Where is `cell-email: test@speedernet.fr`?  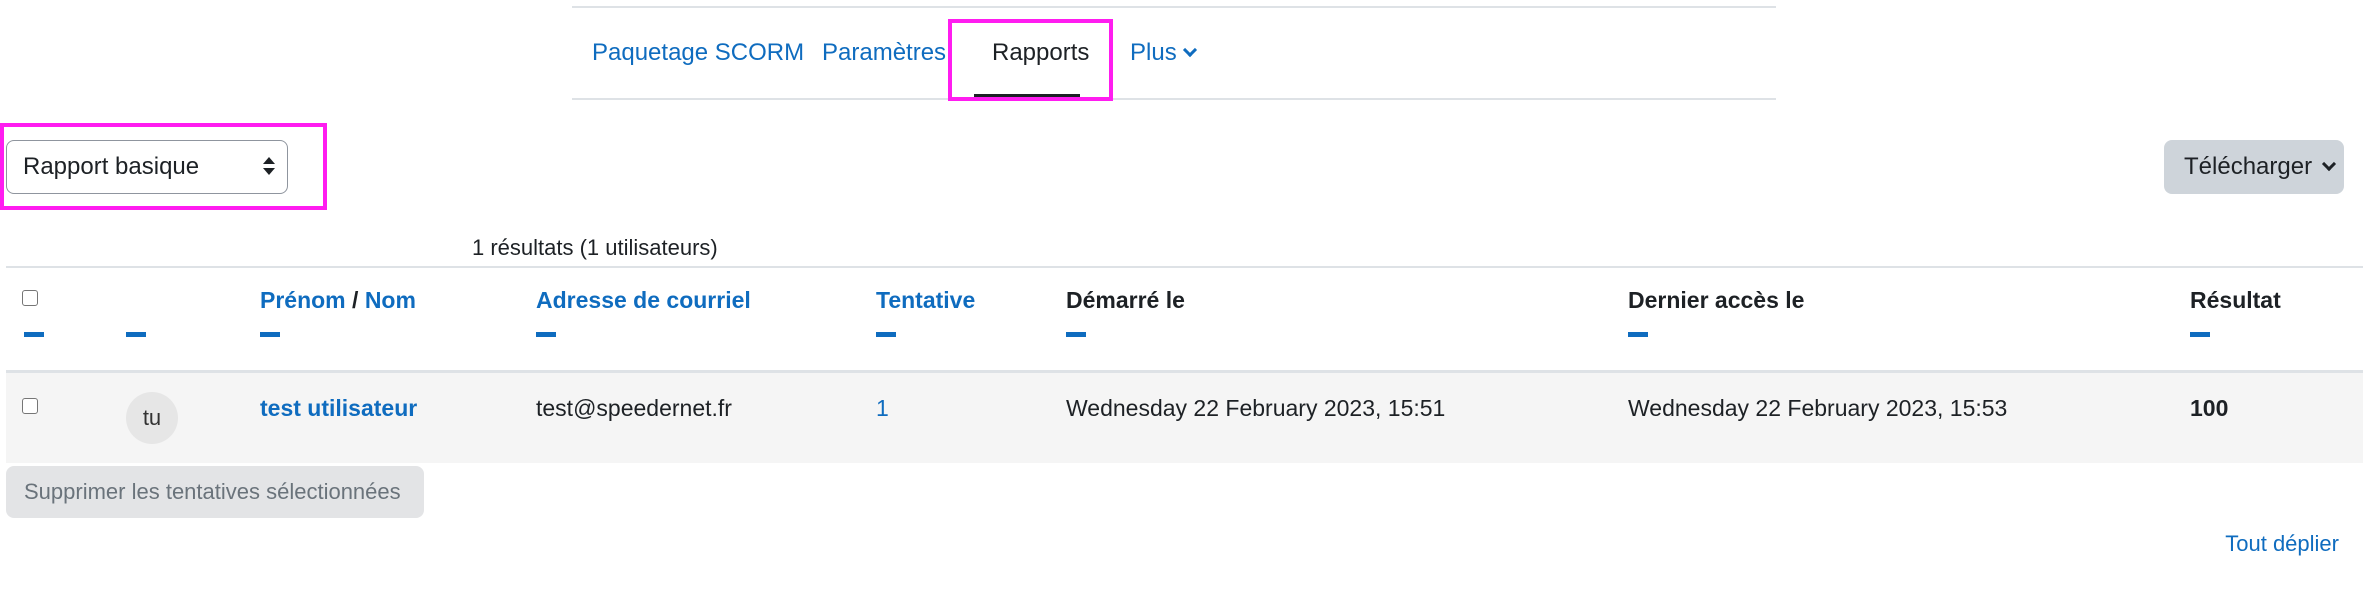
cell-email: test@speedernet.fr is located at coordinates (634, 408).